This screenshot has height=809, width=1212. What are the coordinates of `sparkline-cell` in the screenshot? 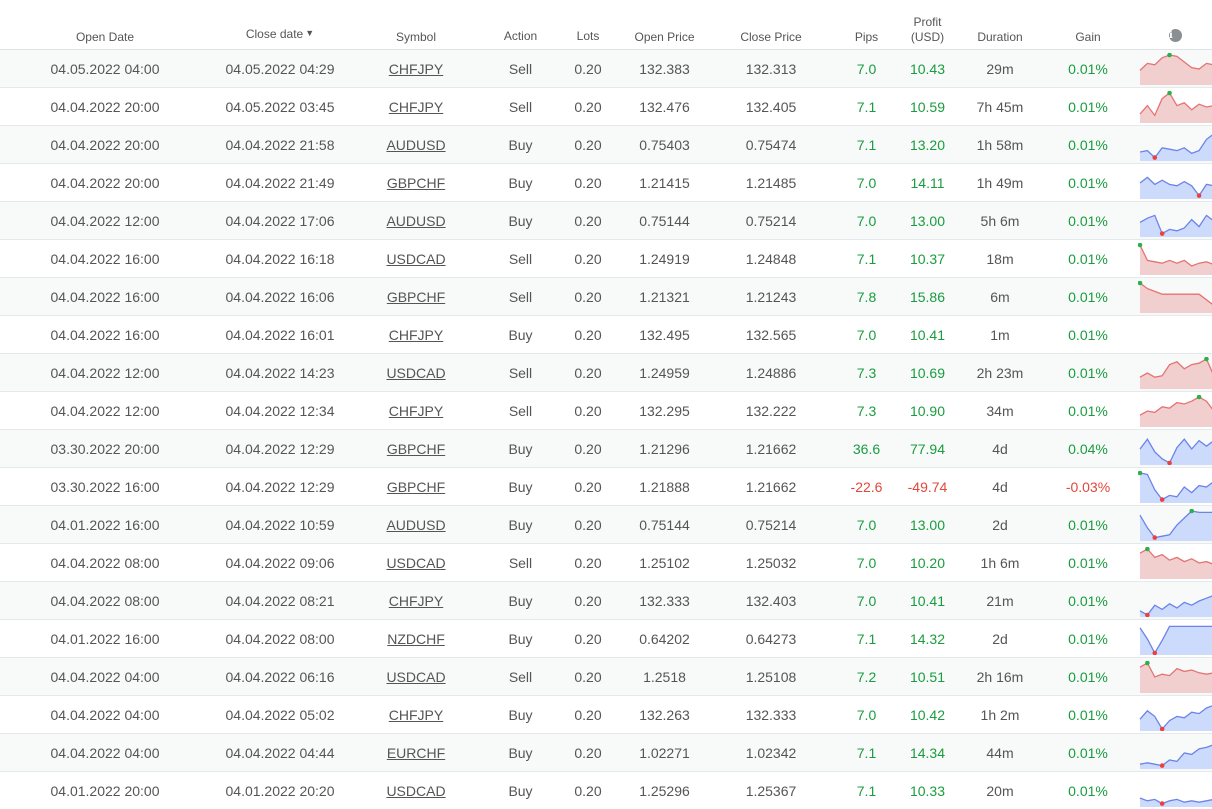 It's located at (1170, 563).